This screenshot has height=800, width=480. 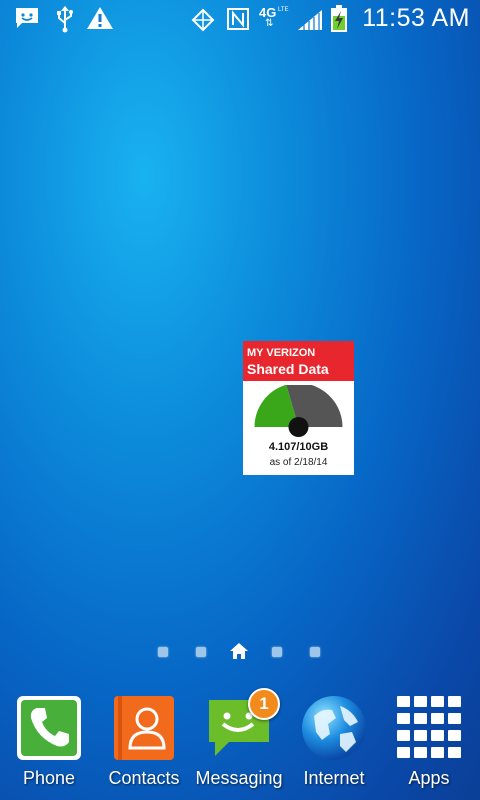 What do you see at coordinates (65, 19) in the screenshot?
I see `usb-icon` at bounding box center [65, 19].